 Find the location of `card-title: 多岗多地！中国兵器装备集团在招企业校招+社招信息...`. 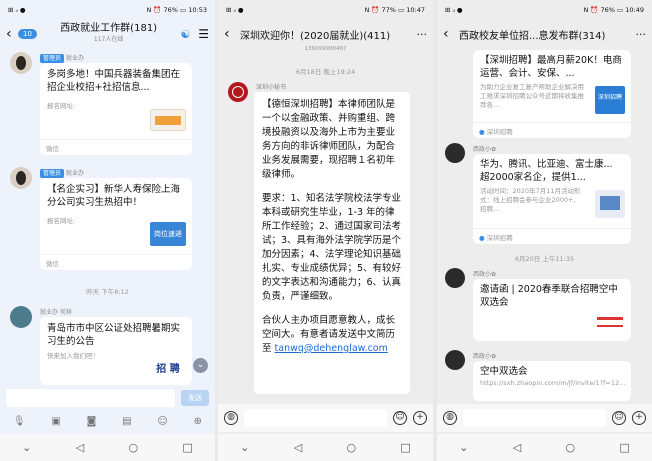

card-title: 多岗多地！中国兵器装备集团在招企业校招+社招信息... is located at coordinates (114, 81).